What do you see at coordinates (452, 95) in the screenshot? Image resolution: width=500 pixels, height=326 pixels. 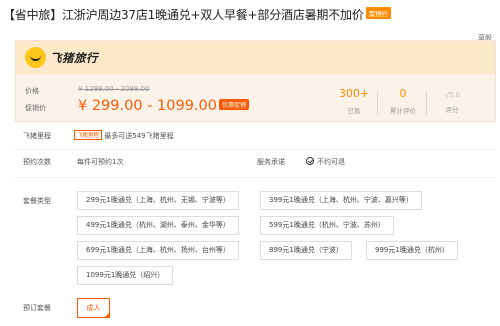 I see `rating-value: -/5.0` at bounding box center [452, 95].